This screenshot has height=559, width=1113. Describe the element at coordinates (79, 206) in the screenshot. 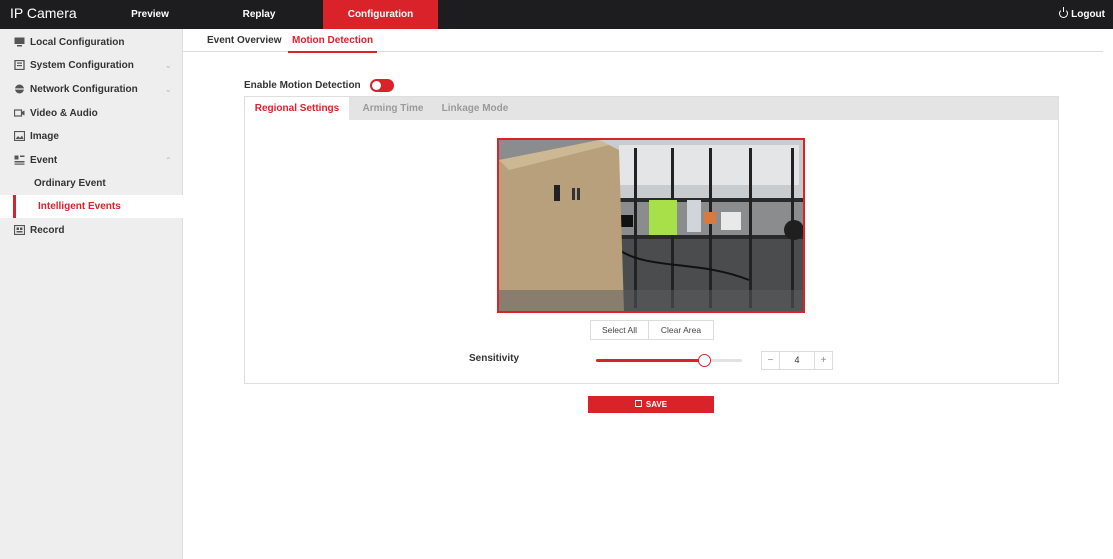

I see `sidebar-item-label: Intelligent Events` at that location.